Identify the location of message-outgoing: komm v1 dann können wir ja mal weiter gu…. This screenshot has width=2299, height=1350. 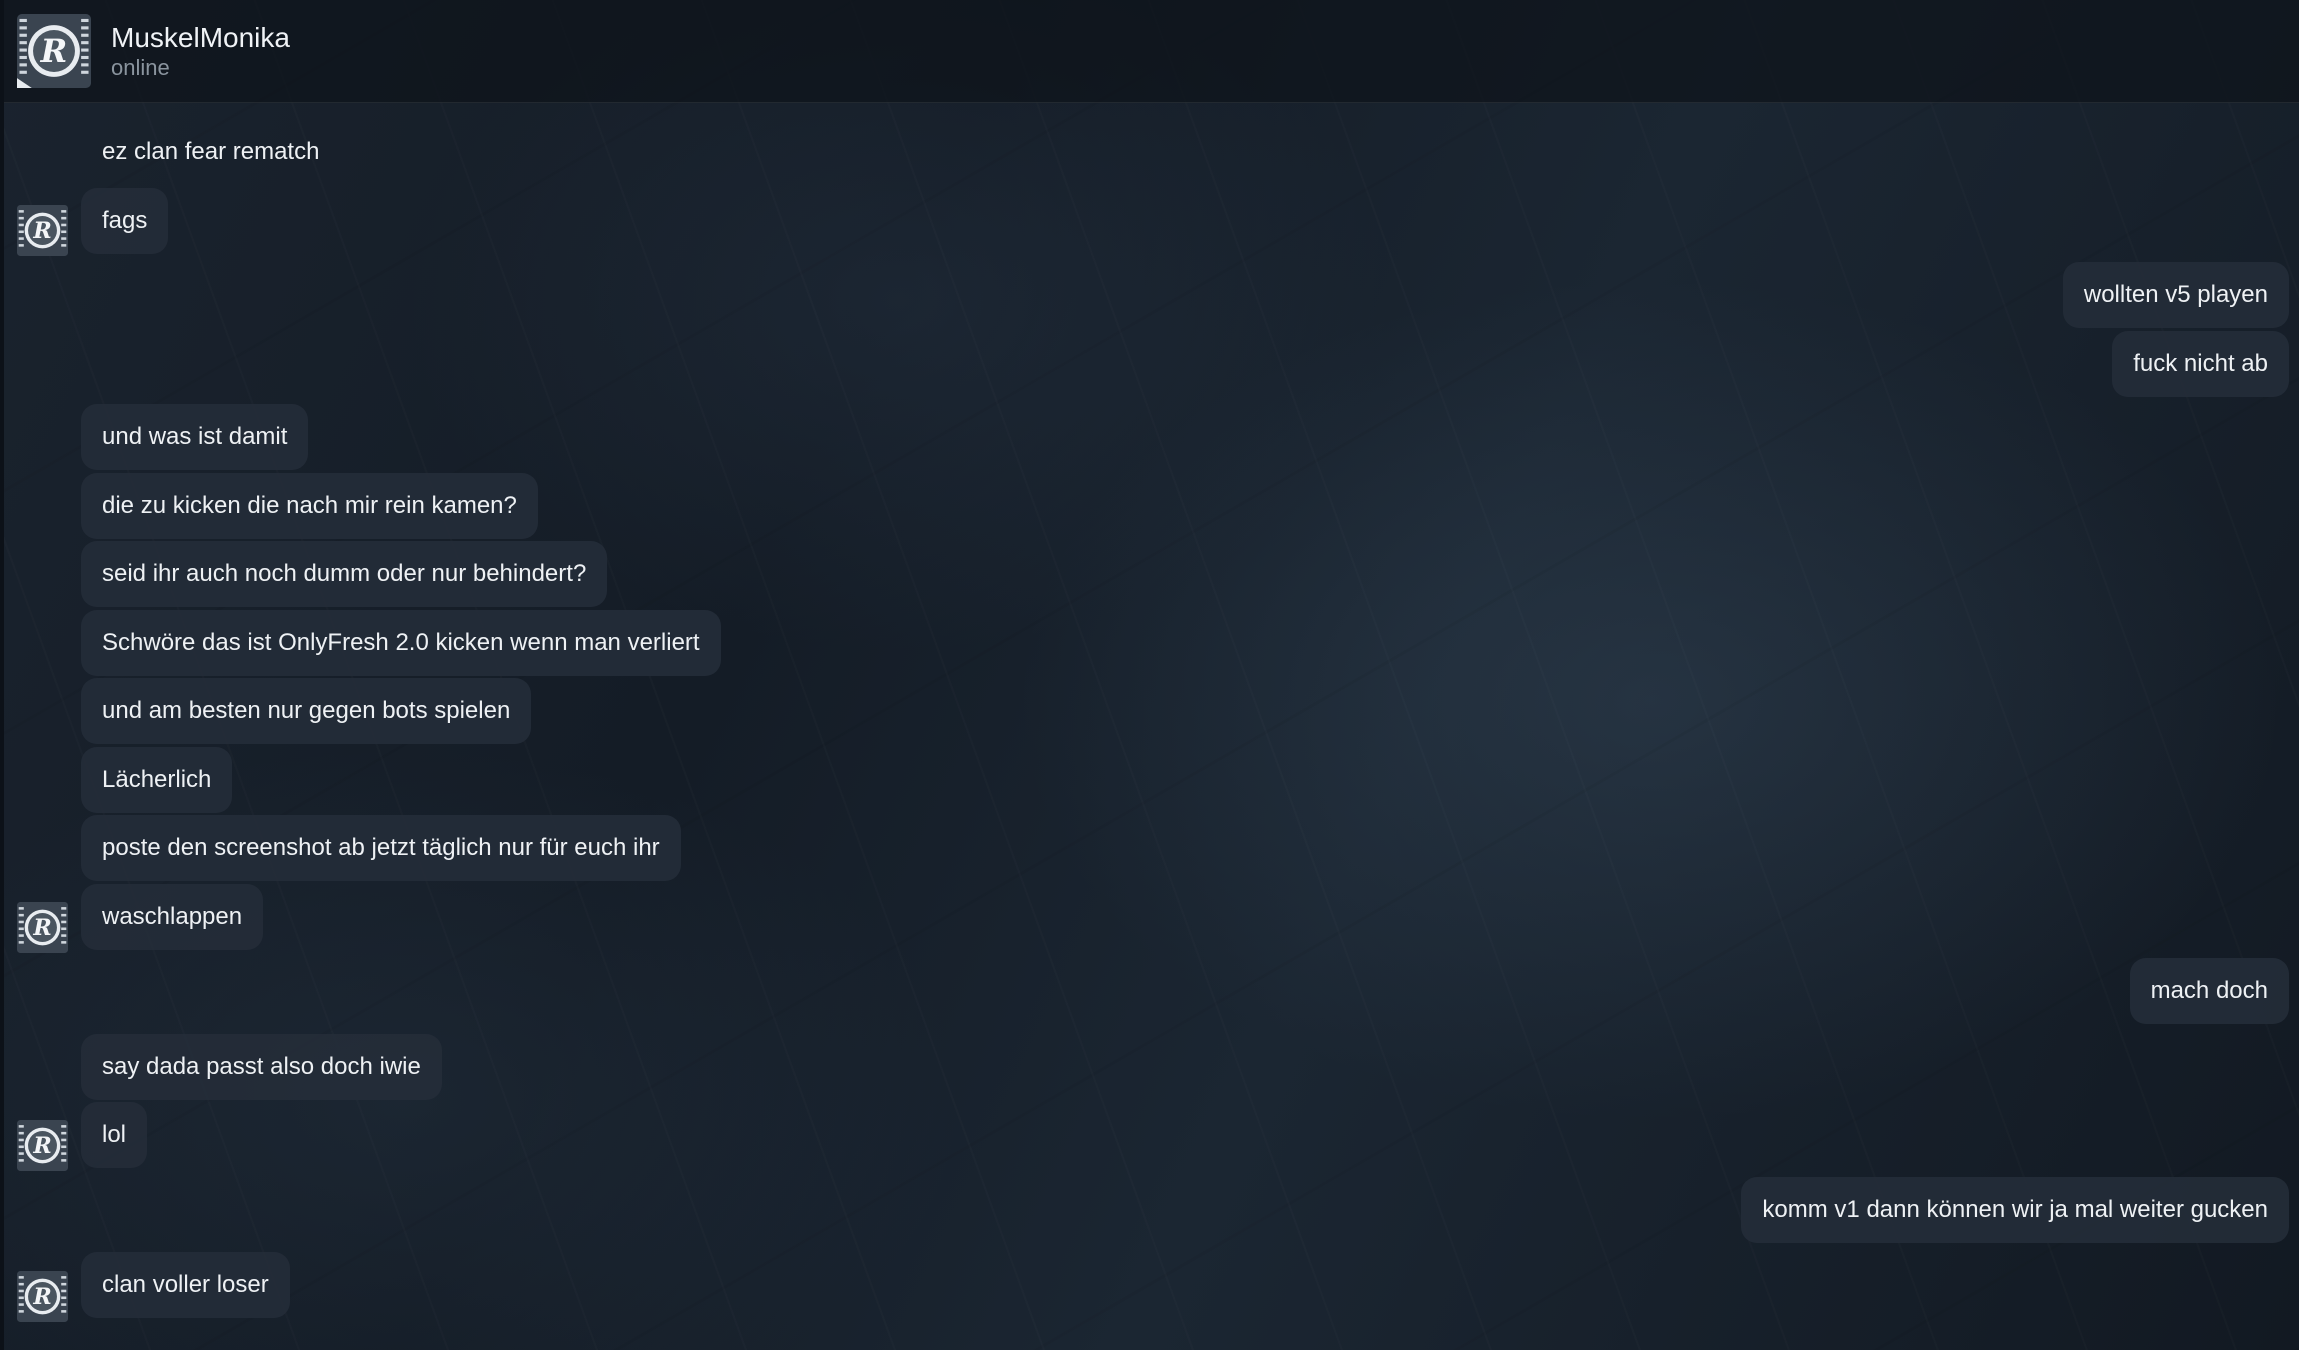
(2015, 1210).